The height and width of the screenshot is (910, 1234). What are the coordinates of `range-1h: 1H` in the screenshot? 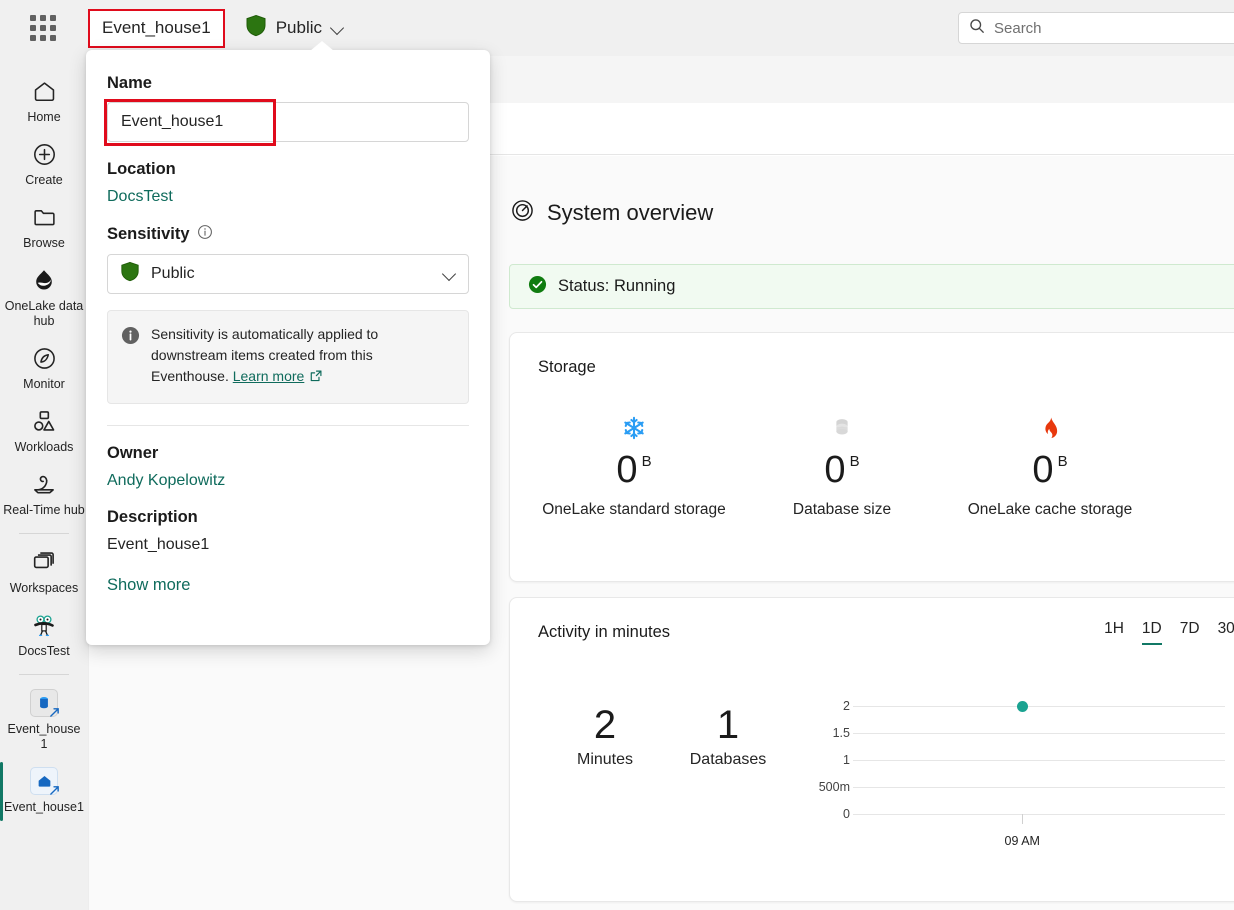 It's located at (1114, 632).